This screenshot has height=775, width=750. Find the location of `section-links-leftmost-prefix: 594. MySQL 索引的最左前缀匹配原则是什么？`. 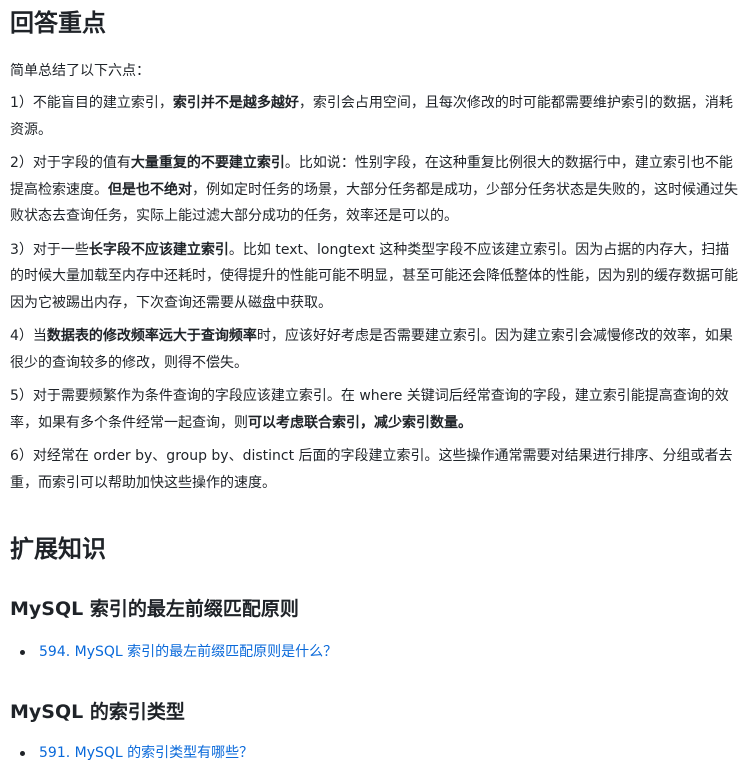

section-links-leftmost-prefix: 594. MySQL 索引的最左前缀匹配原则是什么？ is located at coordinates (178, 652).